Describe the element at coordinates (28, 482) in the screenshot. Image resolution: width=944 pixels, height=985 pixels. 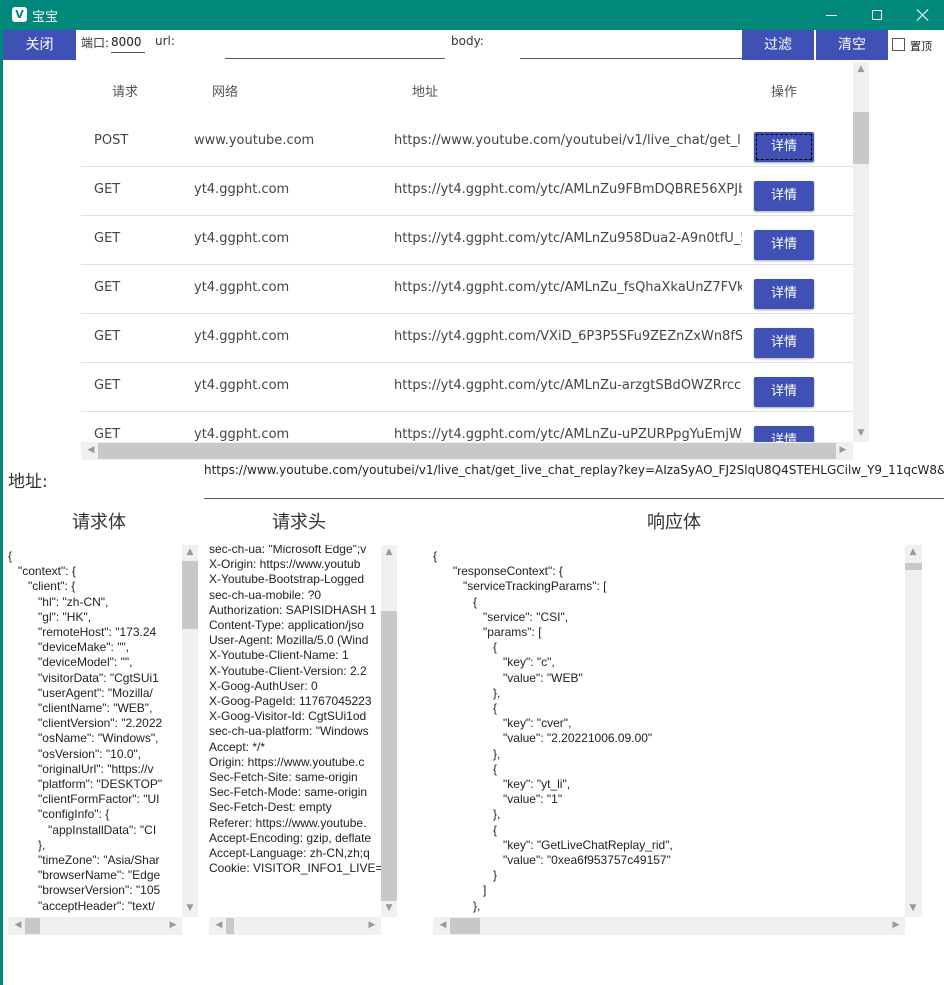
I see `address-label: 地址:` at that location.